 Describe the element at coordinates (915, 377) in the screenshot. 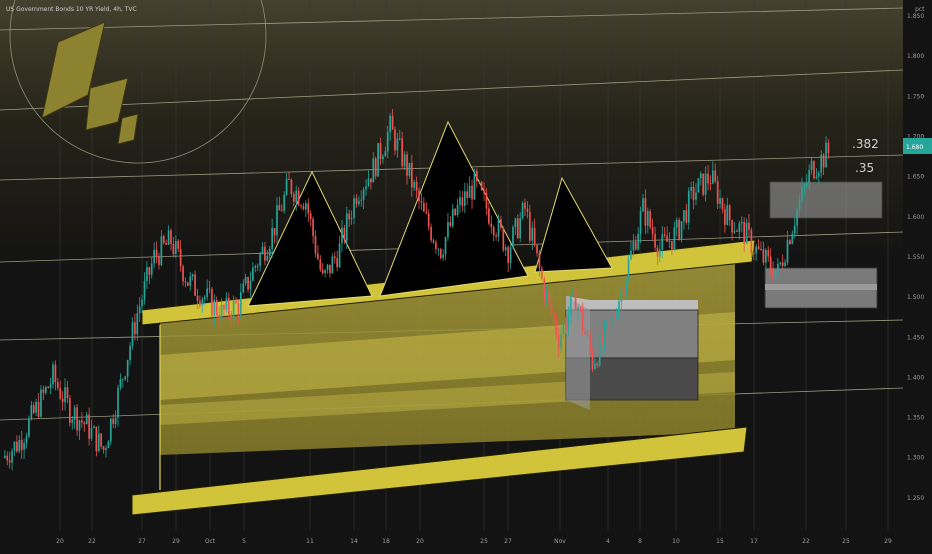

I see `y-tick-label: 1.400` at that location.